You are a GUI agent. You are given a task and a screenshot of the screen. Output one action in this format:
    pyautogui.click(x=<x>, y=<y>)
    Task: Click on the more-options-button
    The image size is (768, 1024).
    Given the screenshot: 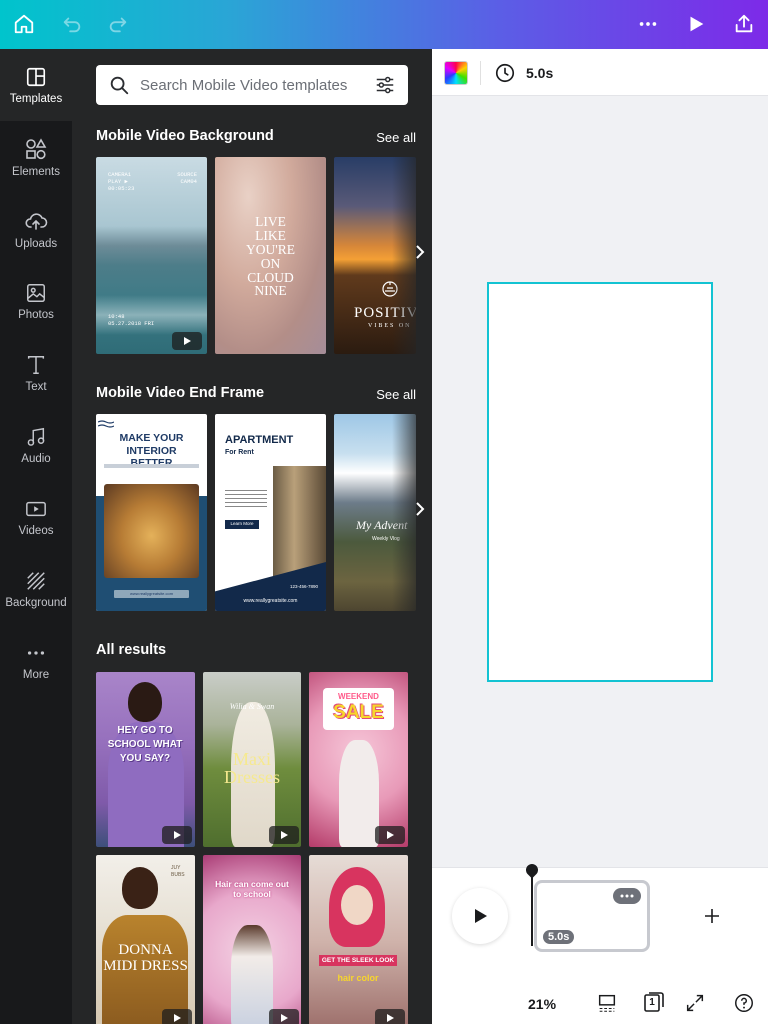 What is the action you would take?
    pyautogui.click(x=648, y=24)
    